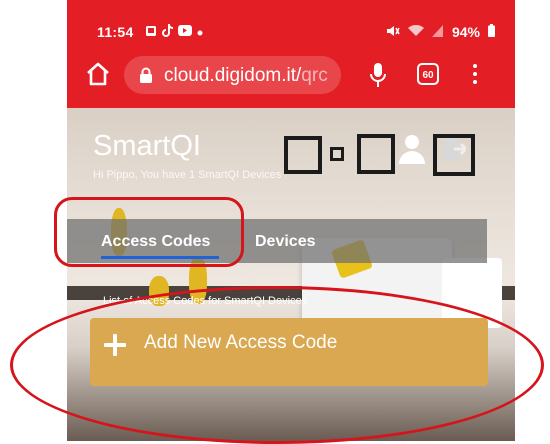 Image resolution: width=550 pixels, height=444 pixels. I want to click on more-menu-icon, so click(475, 76).